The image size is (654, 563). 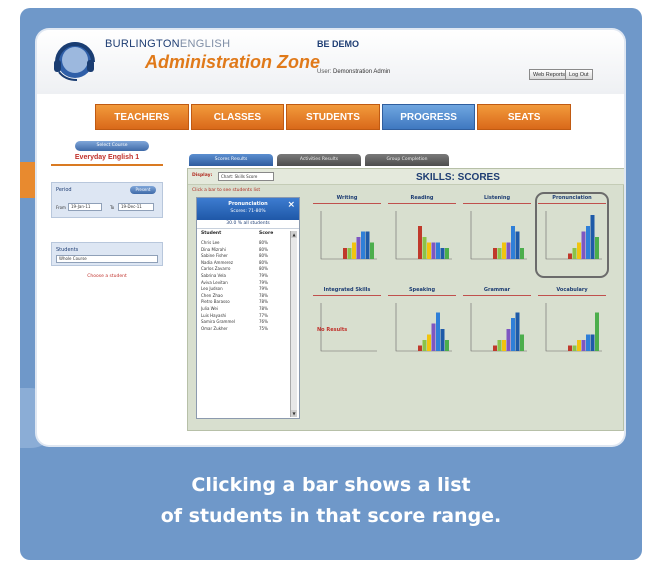 I want to click on tab-students: STUDENTS, so click(x=333, y=117).